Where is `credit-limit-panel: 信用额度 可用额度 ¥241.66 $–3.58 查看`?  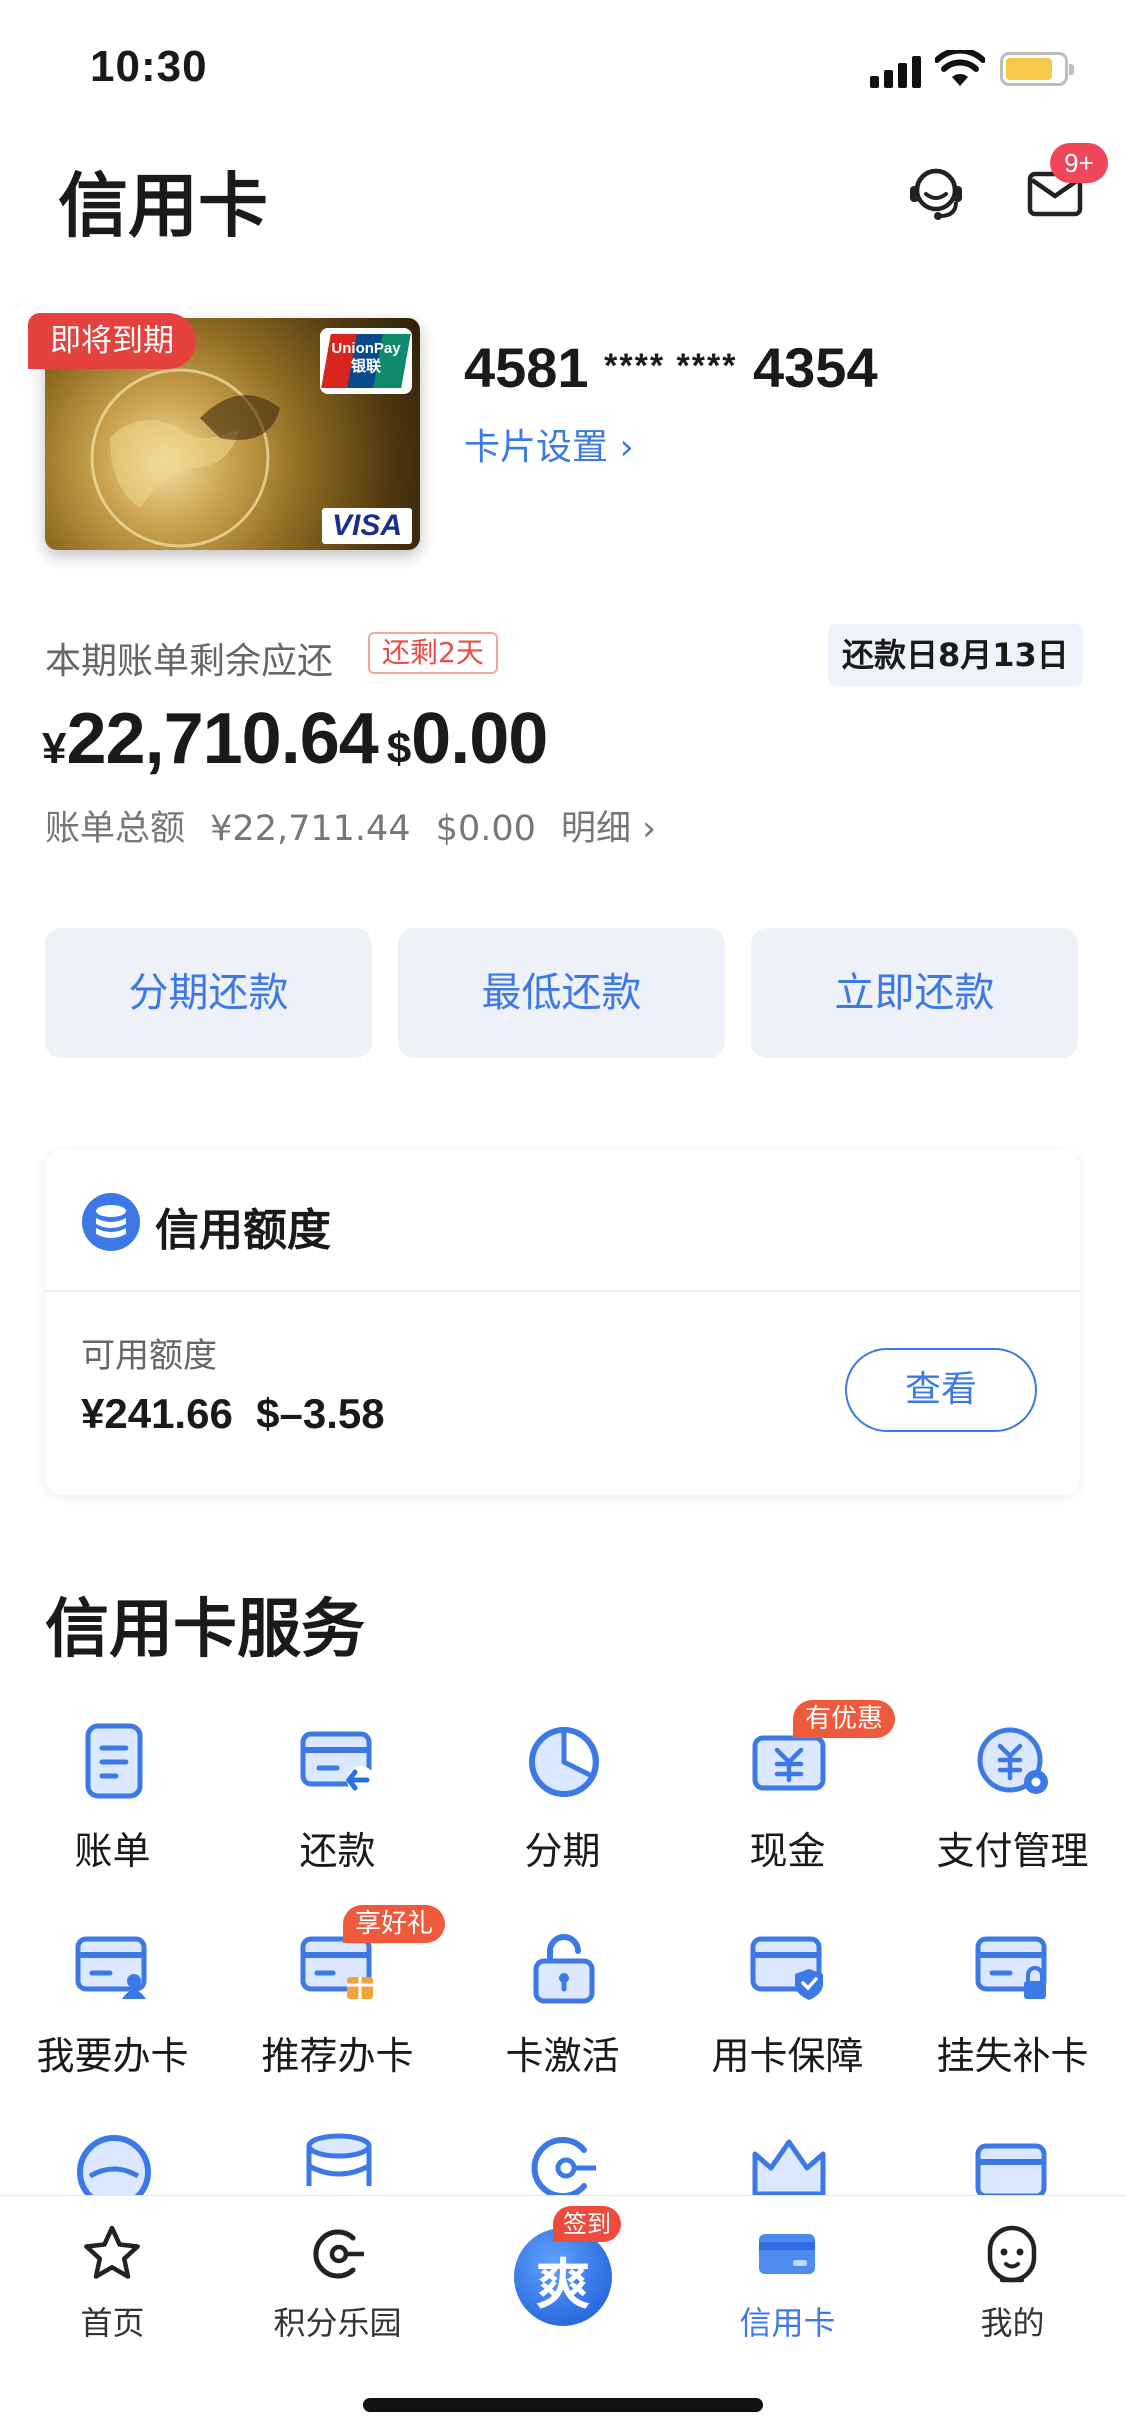 credit-limit-panel: 信用额度 可用额度 ¥241.66 $–3.58 查看 is located at coordinates (562, 1322).